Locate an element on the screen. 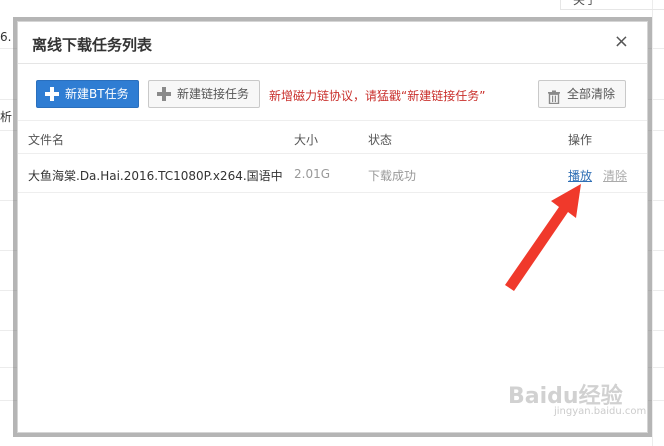 Image resolution: width=664 pixels, height=446 pixels. dialog-header: 离线下载任务列表 × is located at coordinates (332, 43).